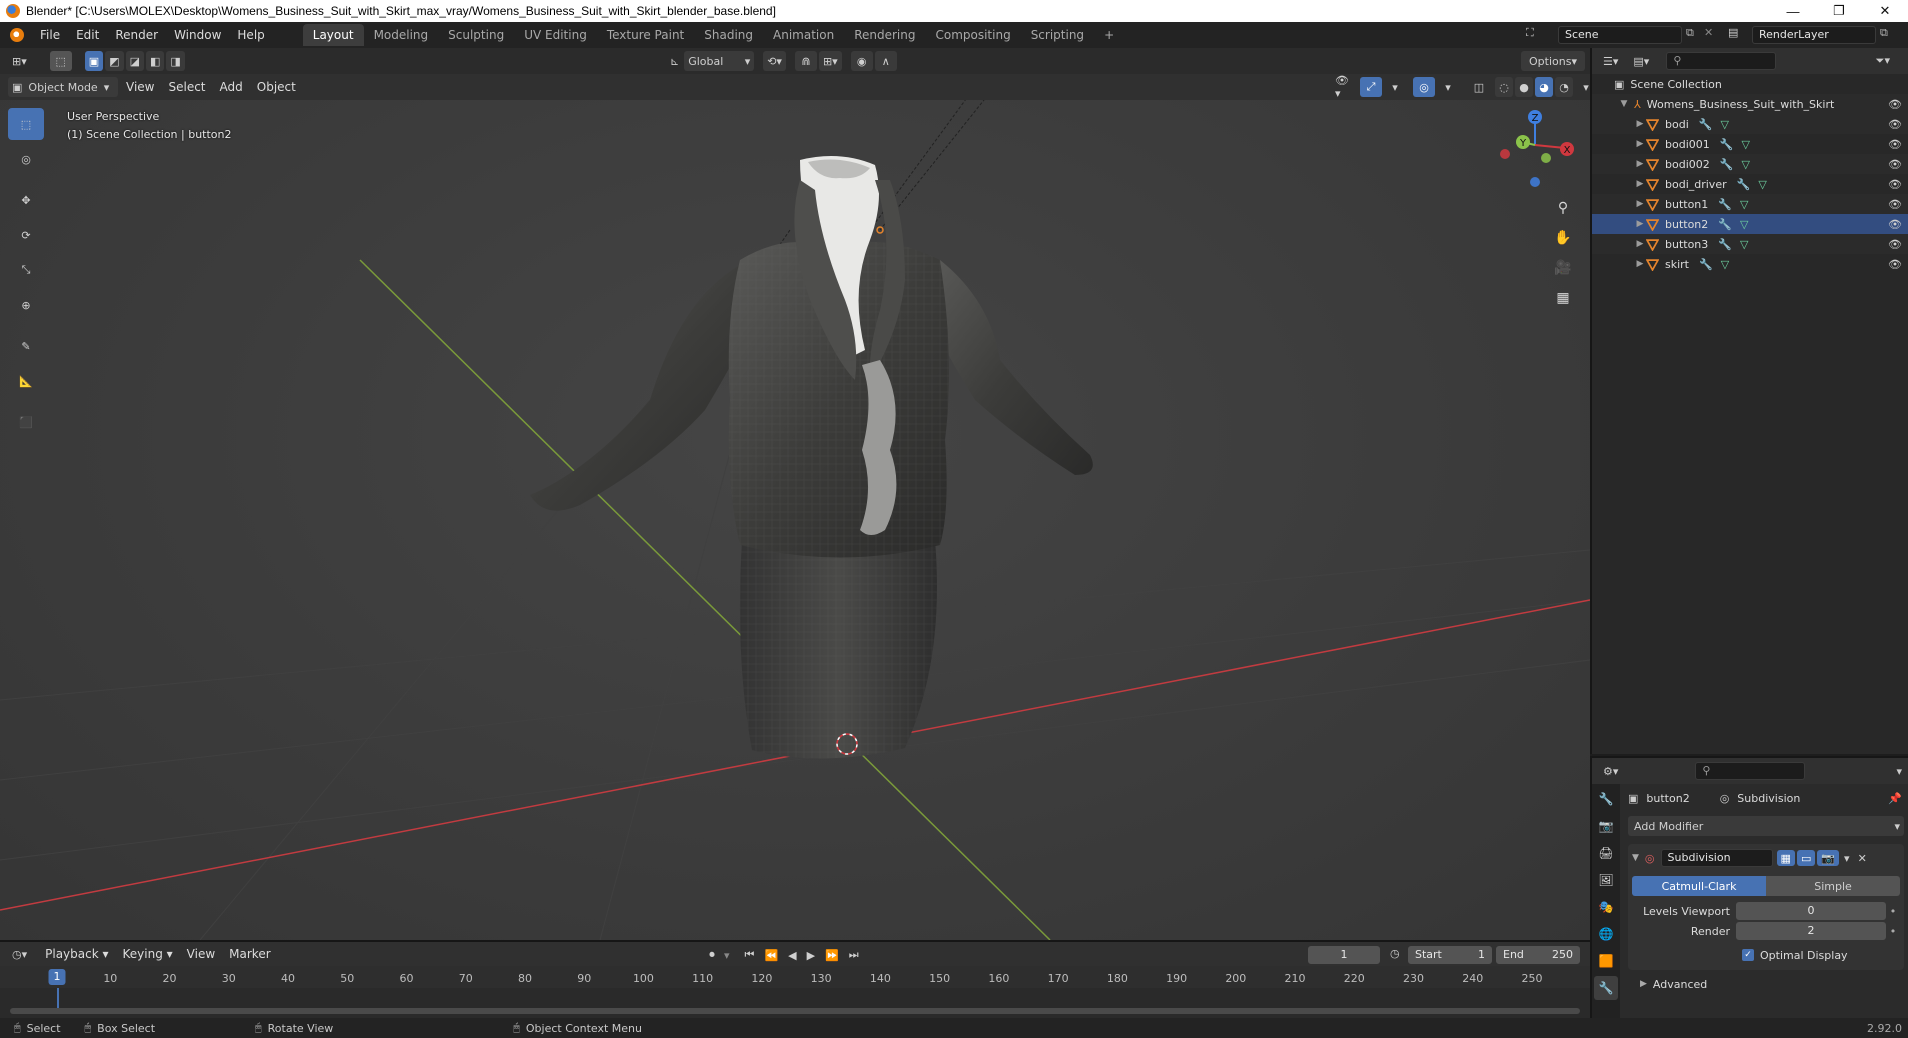  Describe the element at coordinates (26, 270) in the screenshot. I see `scale-tool-icon: ⤡` at that location.